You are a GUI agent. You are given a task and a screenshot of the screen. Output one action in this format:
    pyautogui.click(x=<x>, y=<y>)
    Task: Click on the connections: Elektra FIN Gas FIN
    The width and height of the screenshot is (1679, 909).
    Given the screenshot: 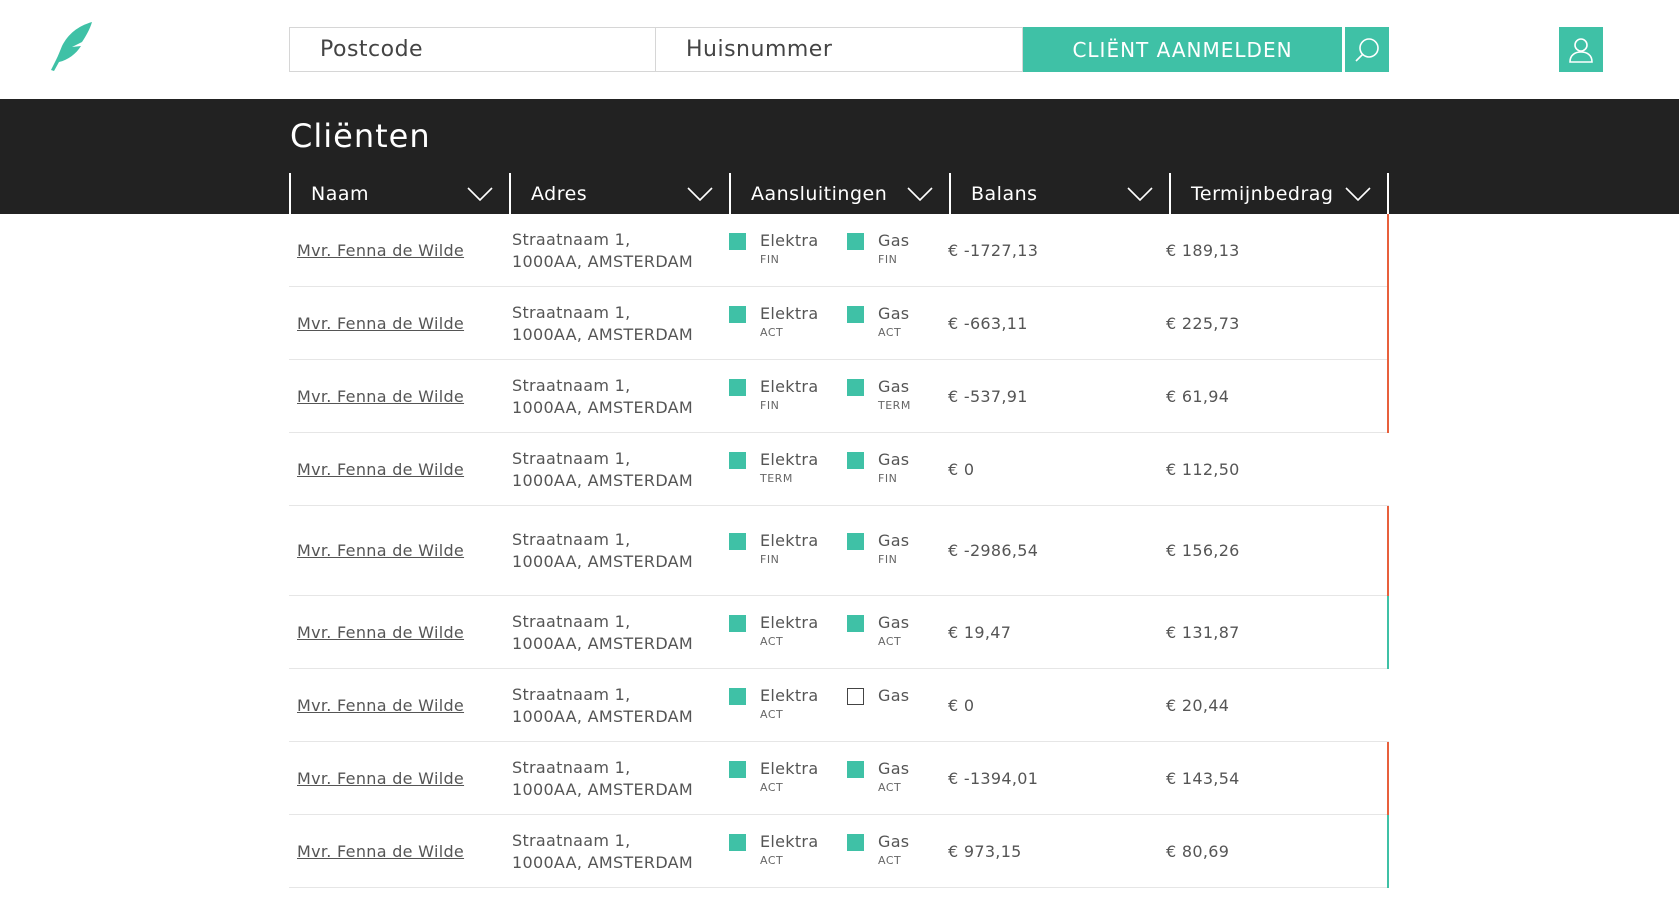 What is the action you would take?
    pyautogui.click(x=847, y=248)
    